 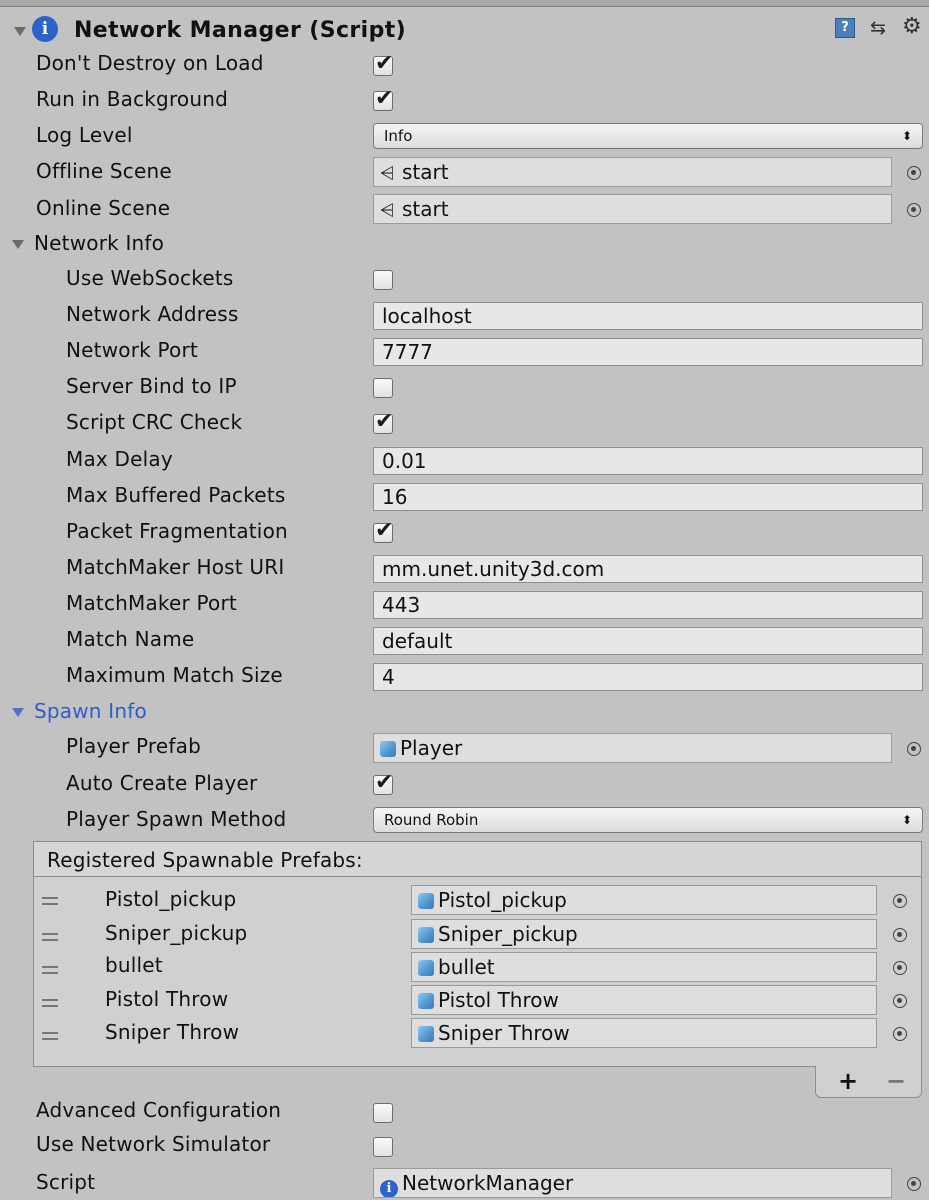 I want to click on offline-scene-picker-icon, so click(x=914, y=173).